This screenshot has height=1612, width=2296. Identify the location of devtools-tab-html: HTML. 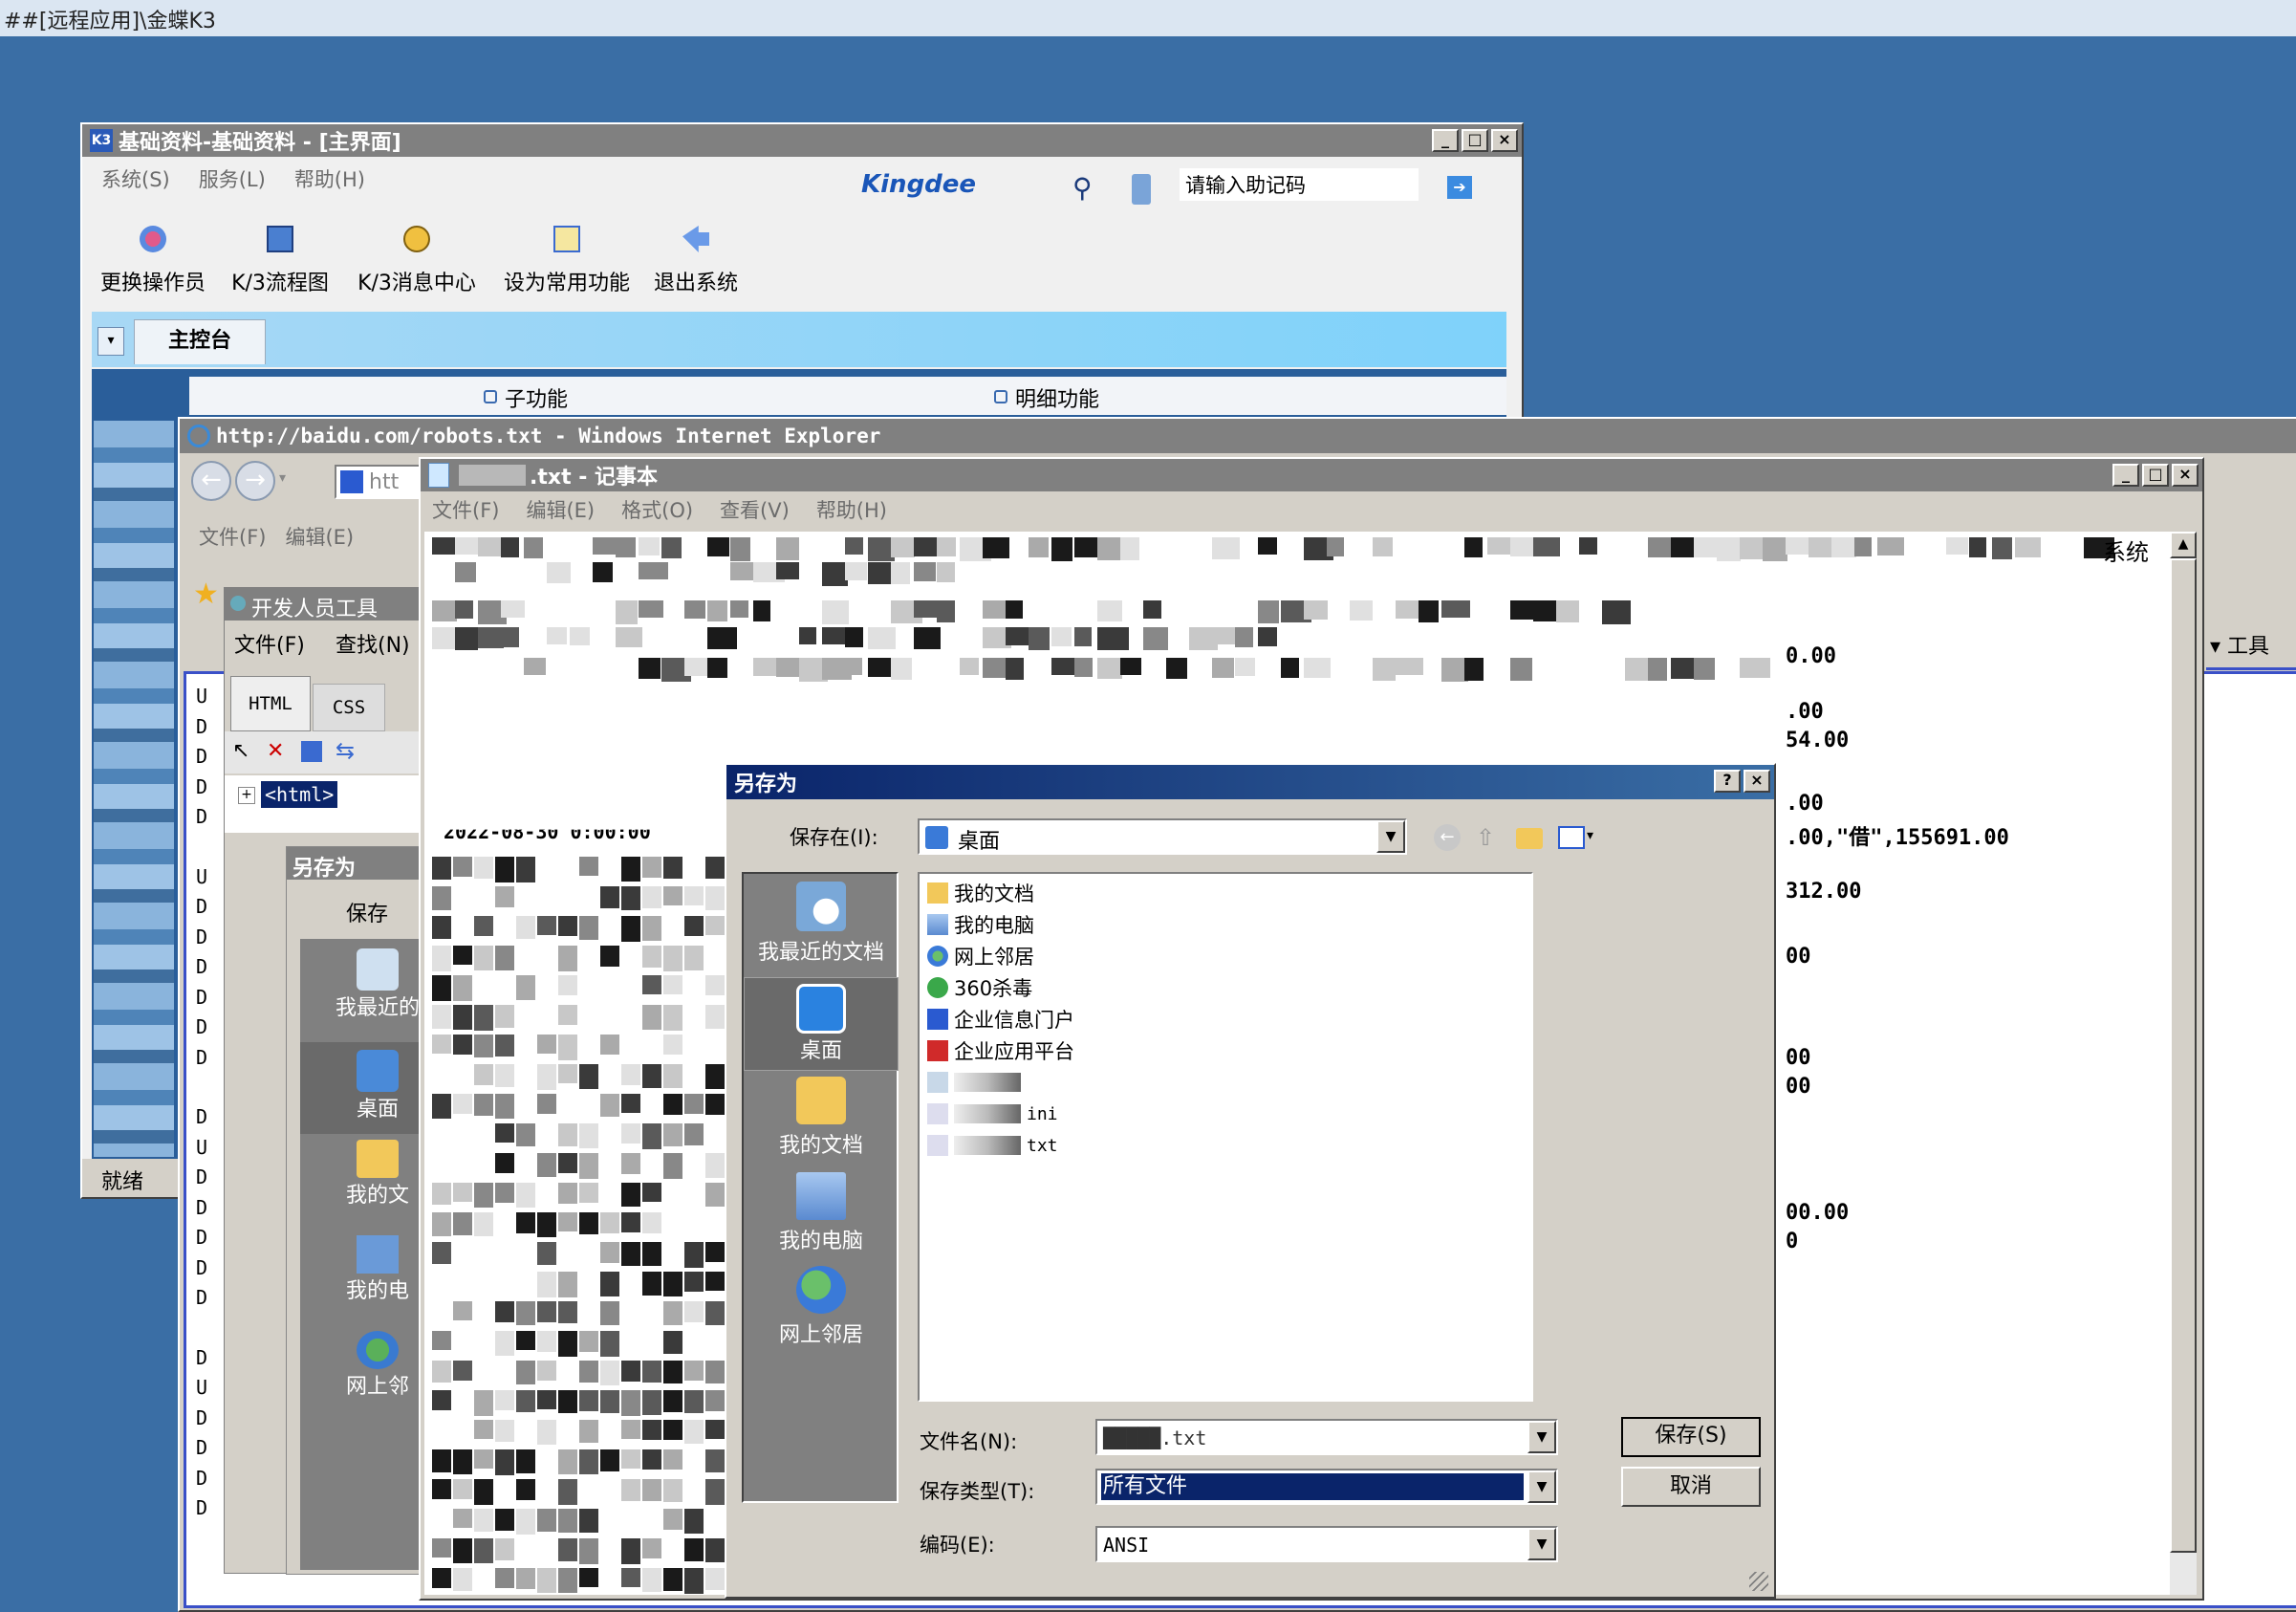
(270, 704).